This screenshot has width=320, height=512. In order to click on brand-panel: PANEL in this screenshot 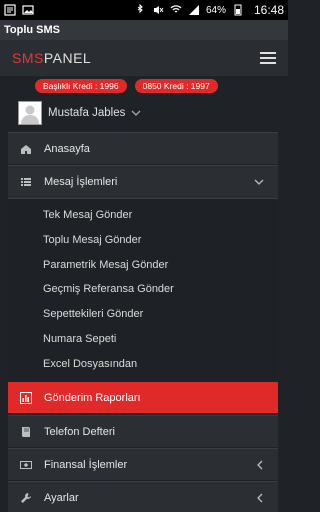, I will do `click(67, 58)`.